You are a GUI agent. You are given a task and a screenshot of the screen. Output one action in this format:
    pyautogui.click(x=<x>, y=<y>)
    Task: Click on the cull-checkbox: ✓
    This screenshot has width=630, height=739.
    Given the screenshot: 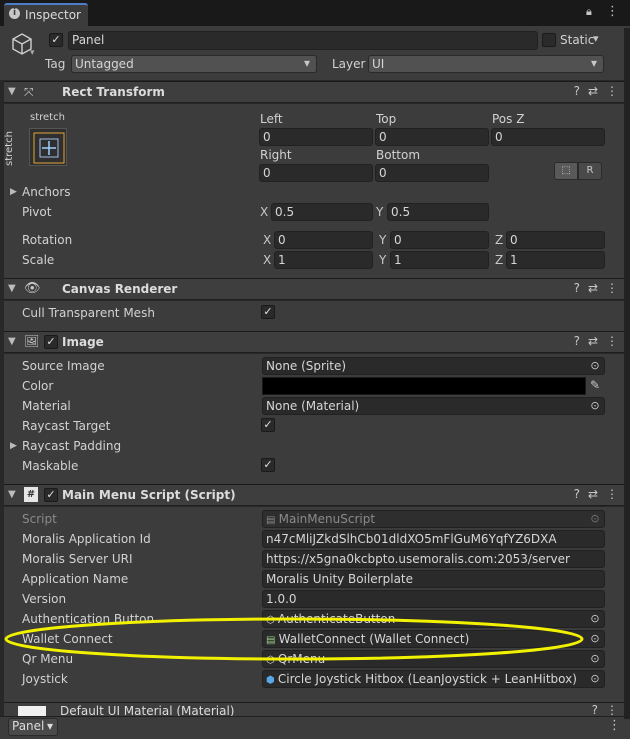 What is the action you would take?
    pyautogui.click(x=268, y=312)
    